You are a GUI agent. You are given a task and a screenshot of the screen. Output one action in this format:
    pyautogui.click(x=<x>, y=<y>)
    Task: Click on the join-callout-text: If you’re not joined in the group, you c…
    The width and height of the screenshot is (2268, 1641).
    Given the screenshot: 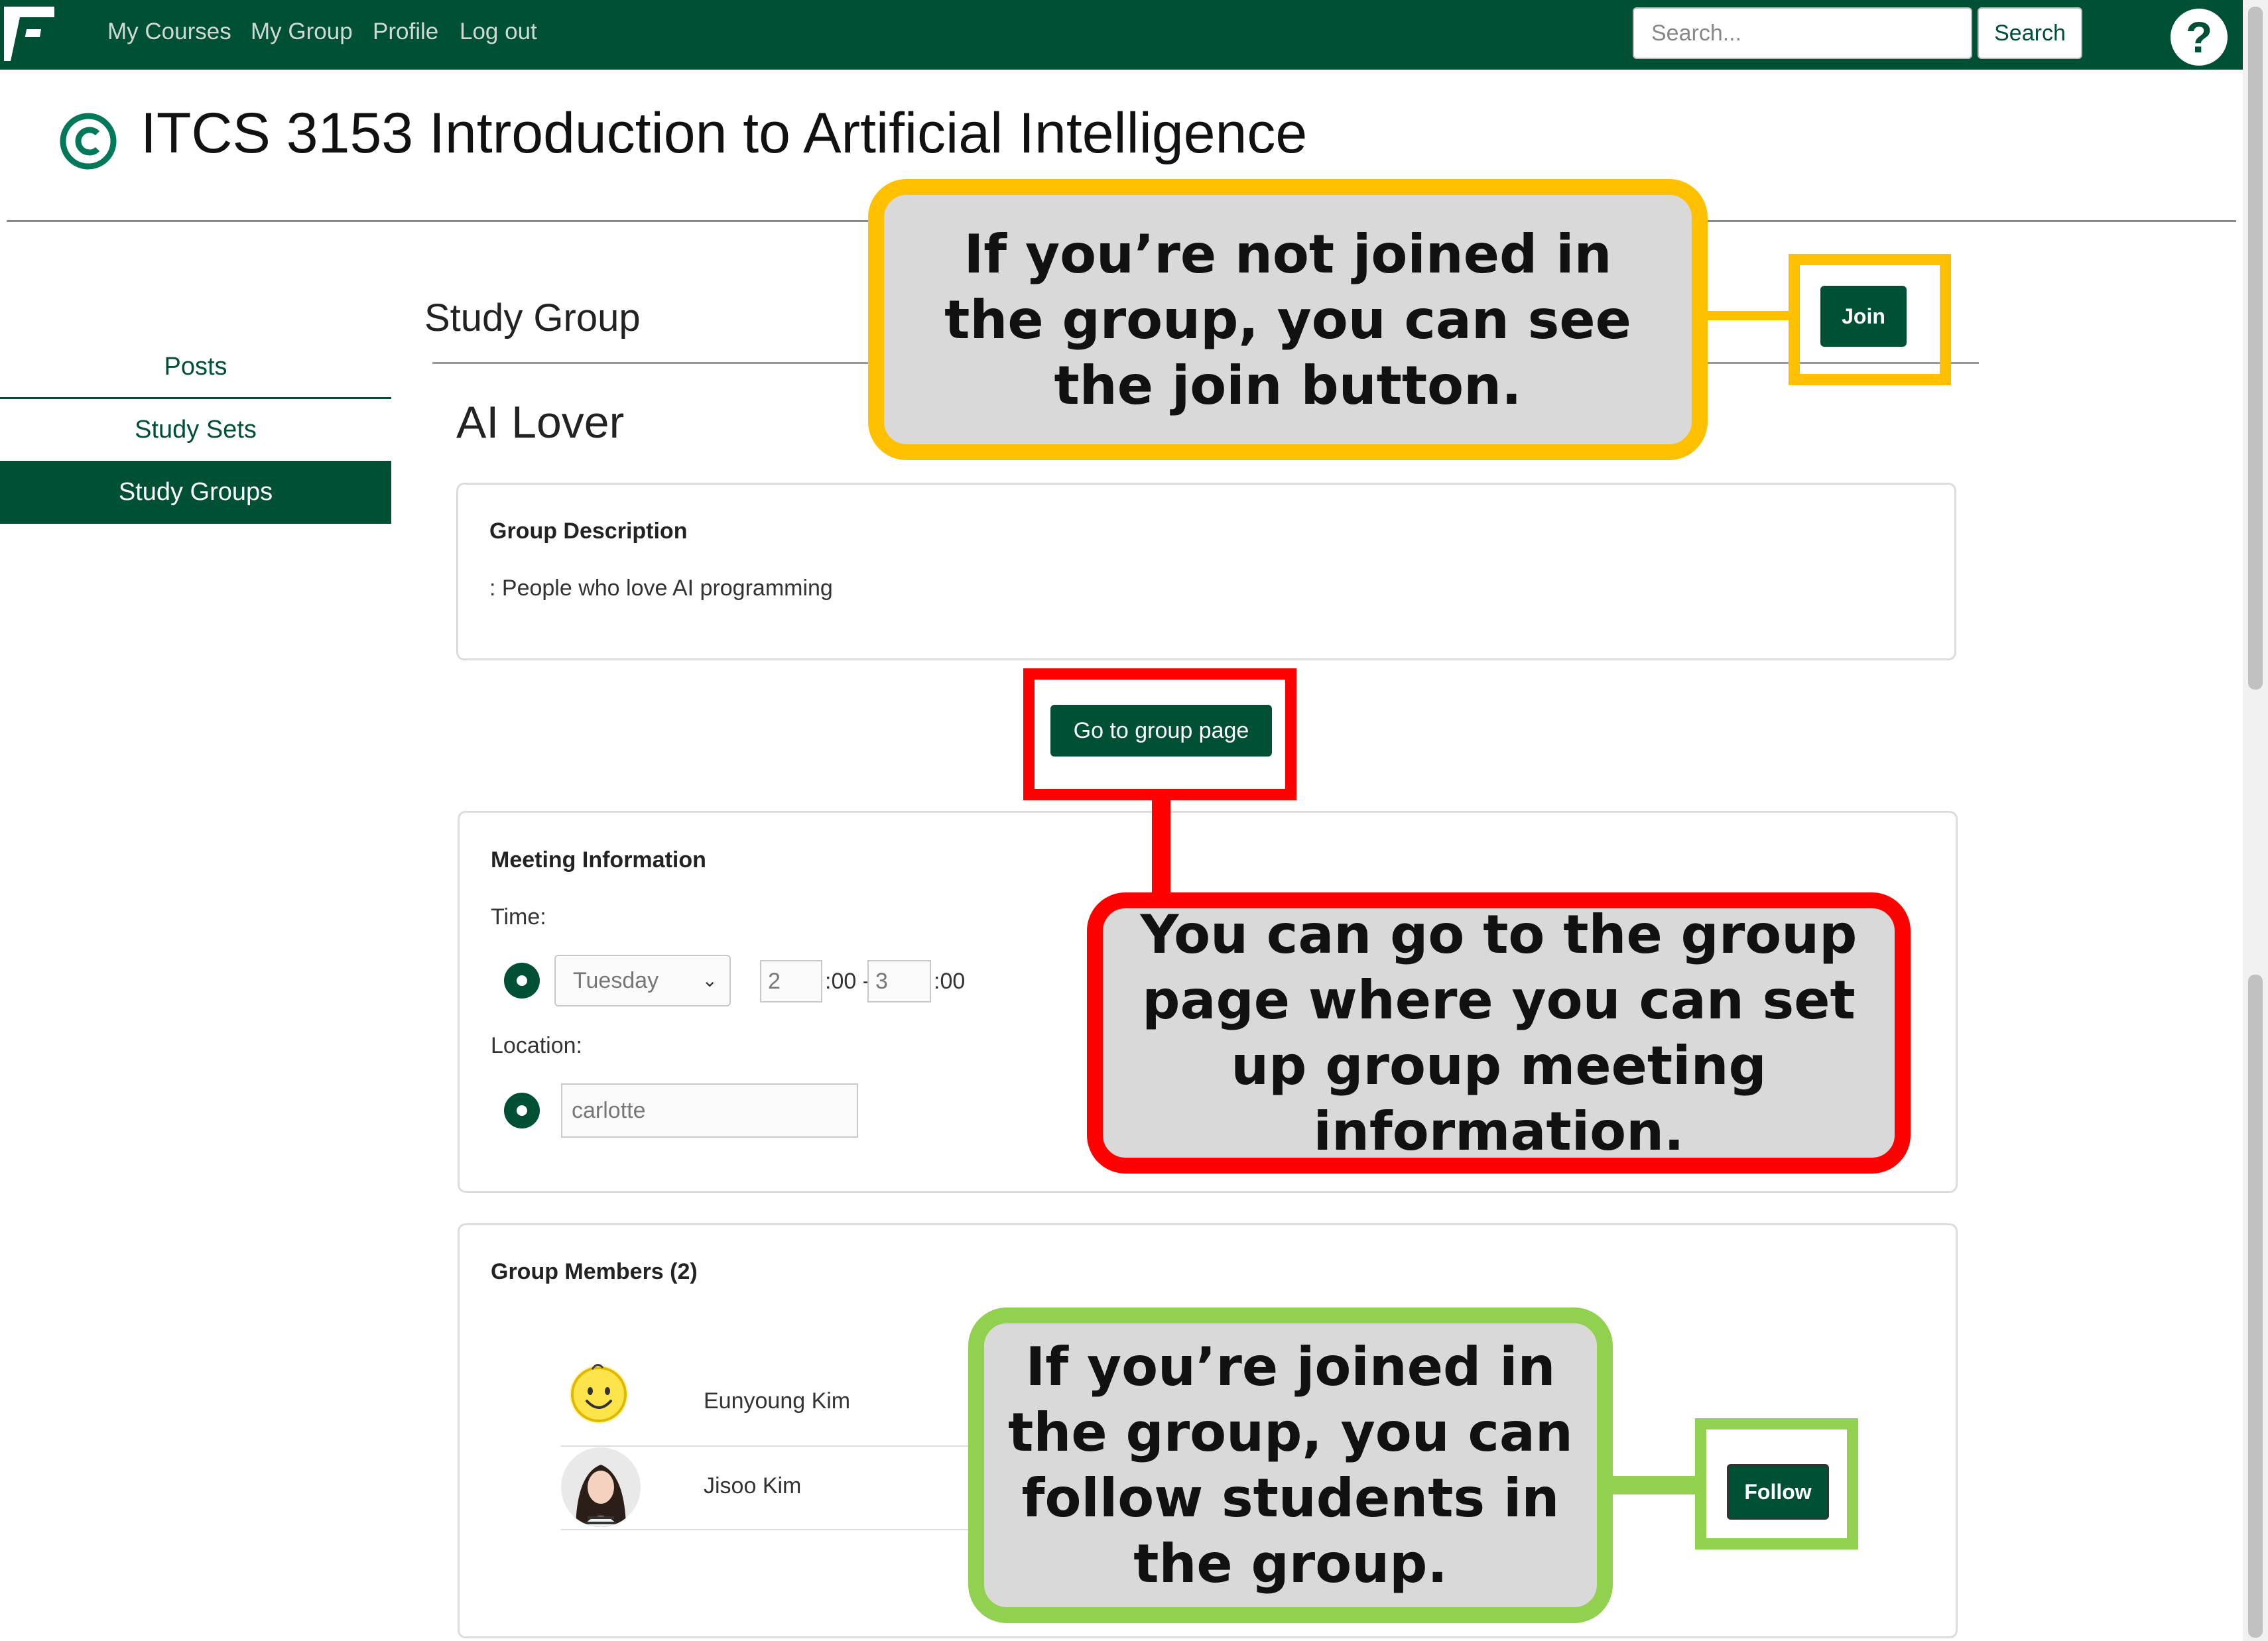 What is the action you would take?
    pyautogui.click(x=1287, y=319)
    